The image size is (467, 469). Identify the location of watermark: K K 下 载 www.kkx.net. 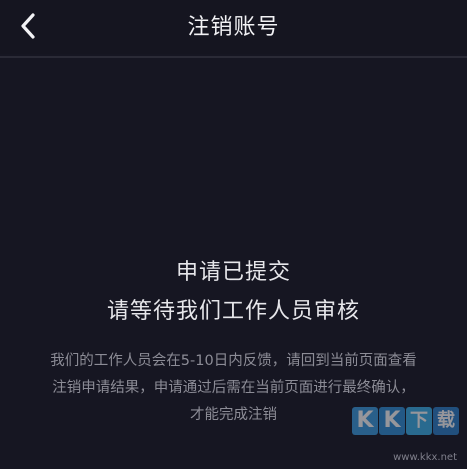
(403, 435).